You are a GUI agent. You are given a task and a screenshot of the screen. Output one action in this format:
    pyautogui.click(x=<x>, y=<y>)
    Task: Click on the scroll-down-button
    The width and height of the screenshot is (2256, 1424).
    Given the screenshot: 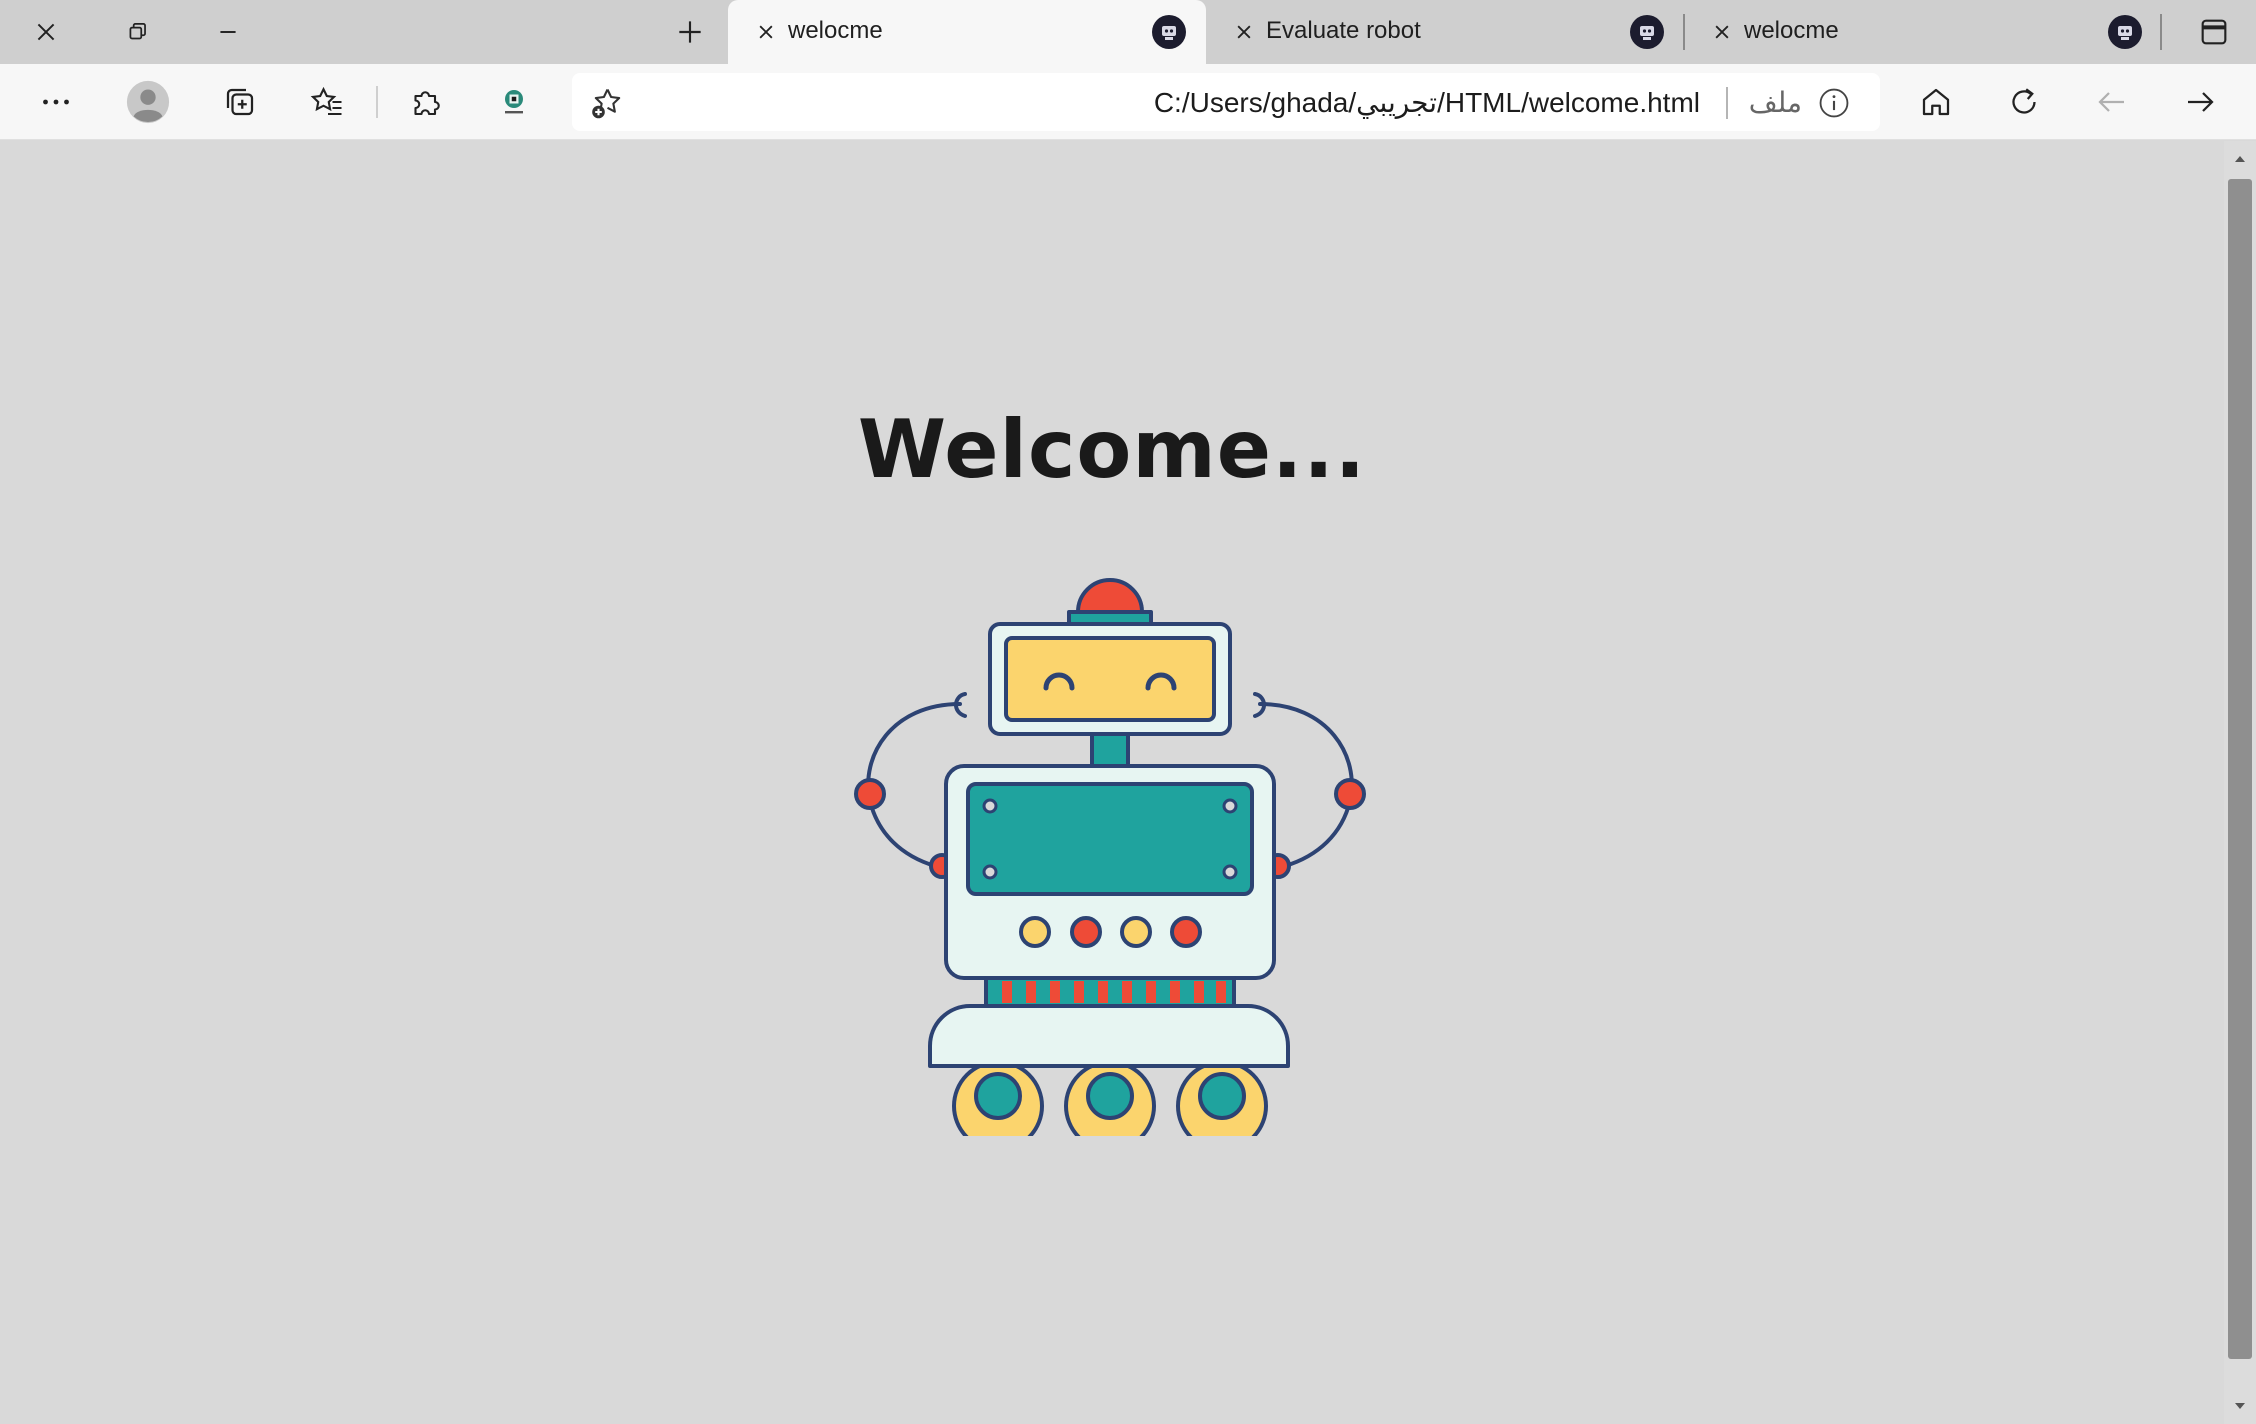 What is the action you would take?
    pyautogui.click(x=2240, y=1406)
    